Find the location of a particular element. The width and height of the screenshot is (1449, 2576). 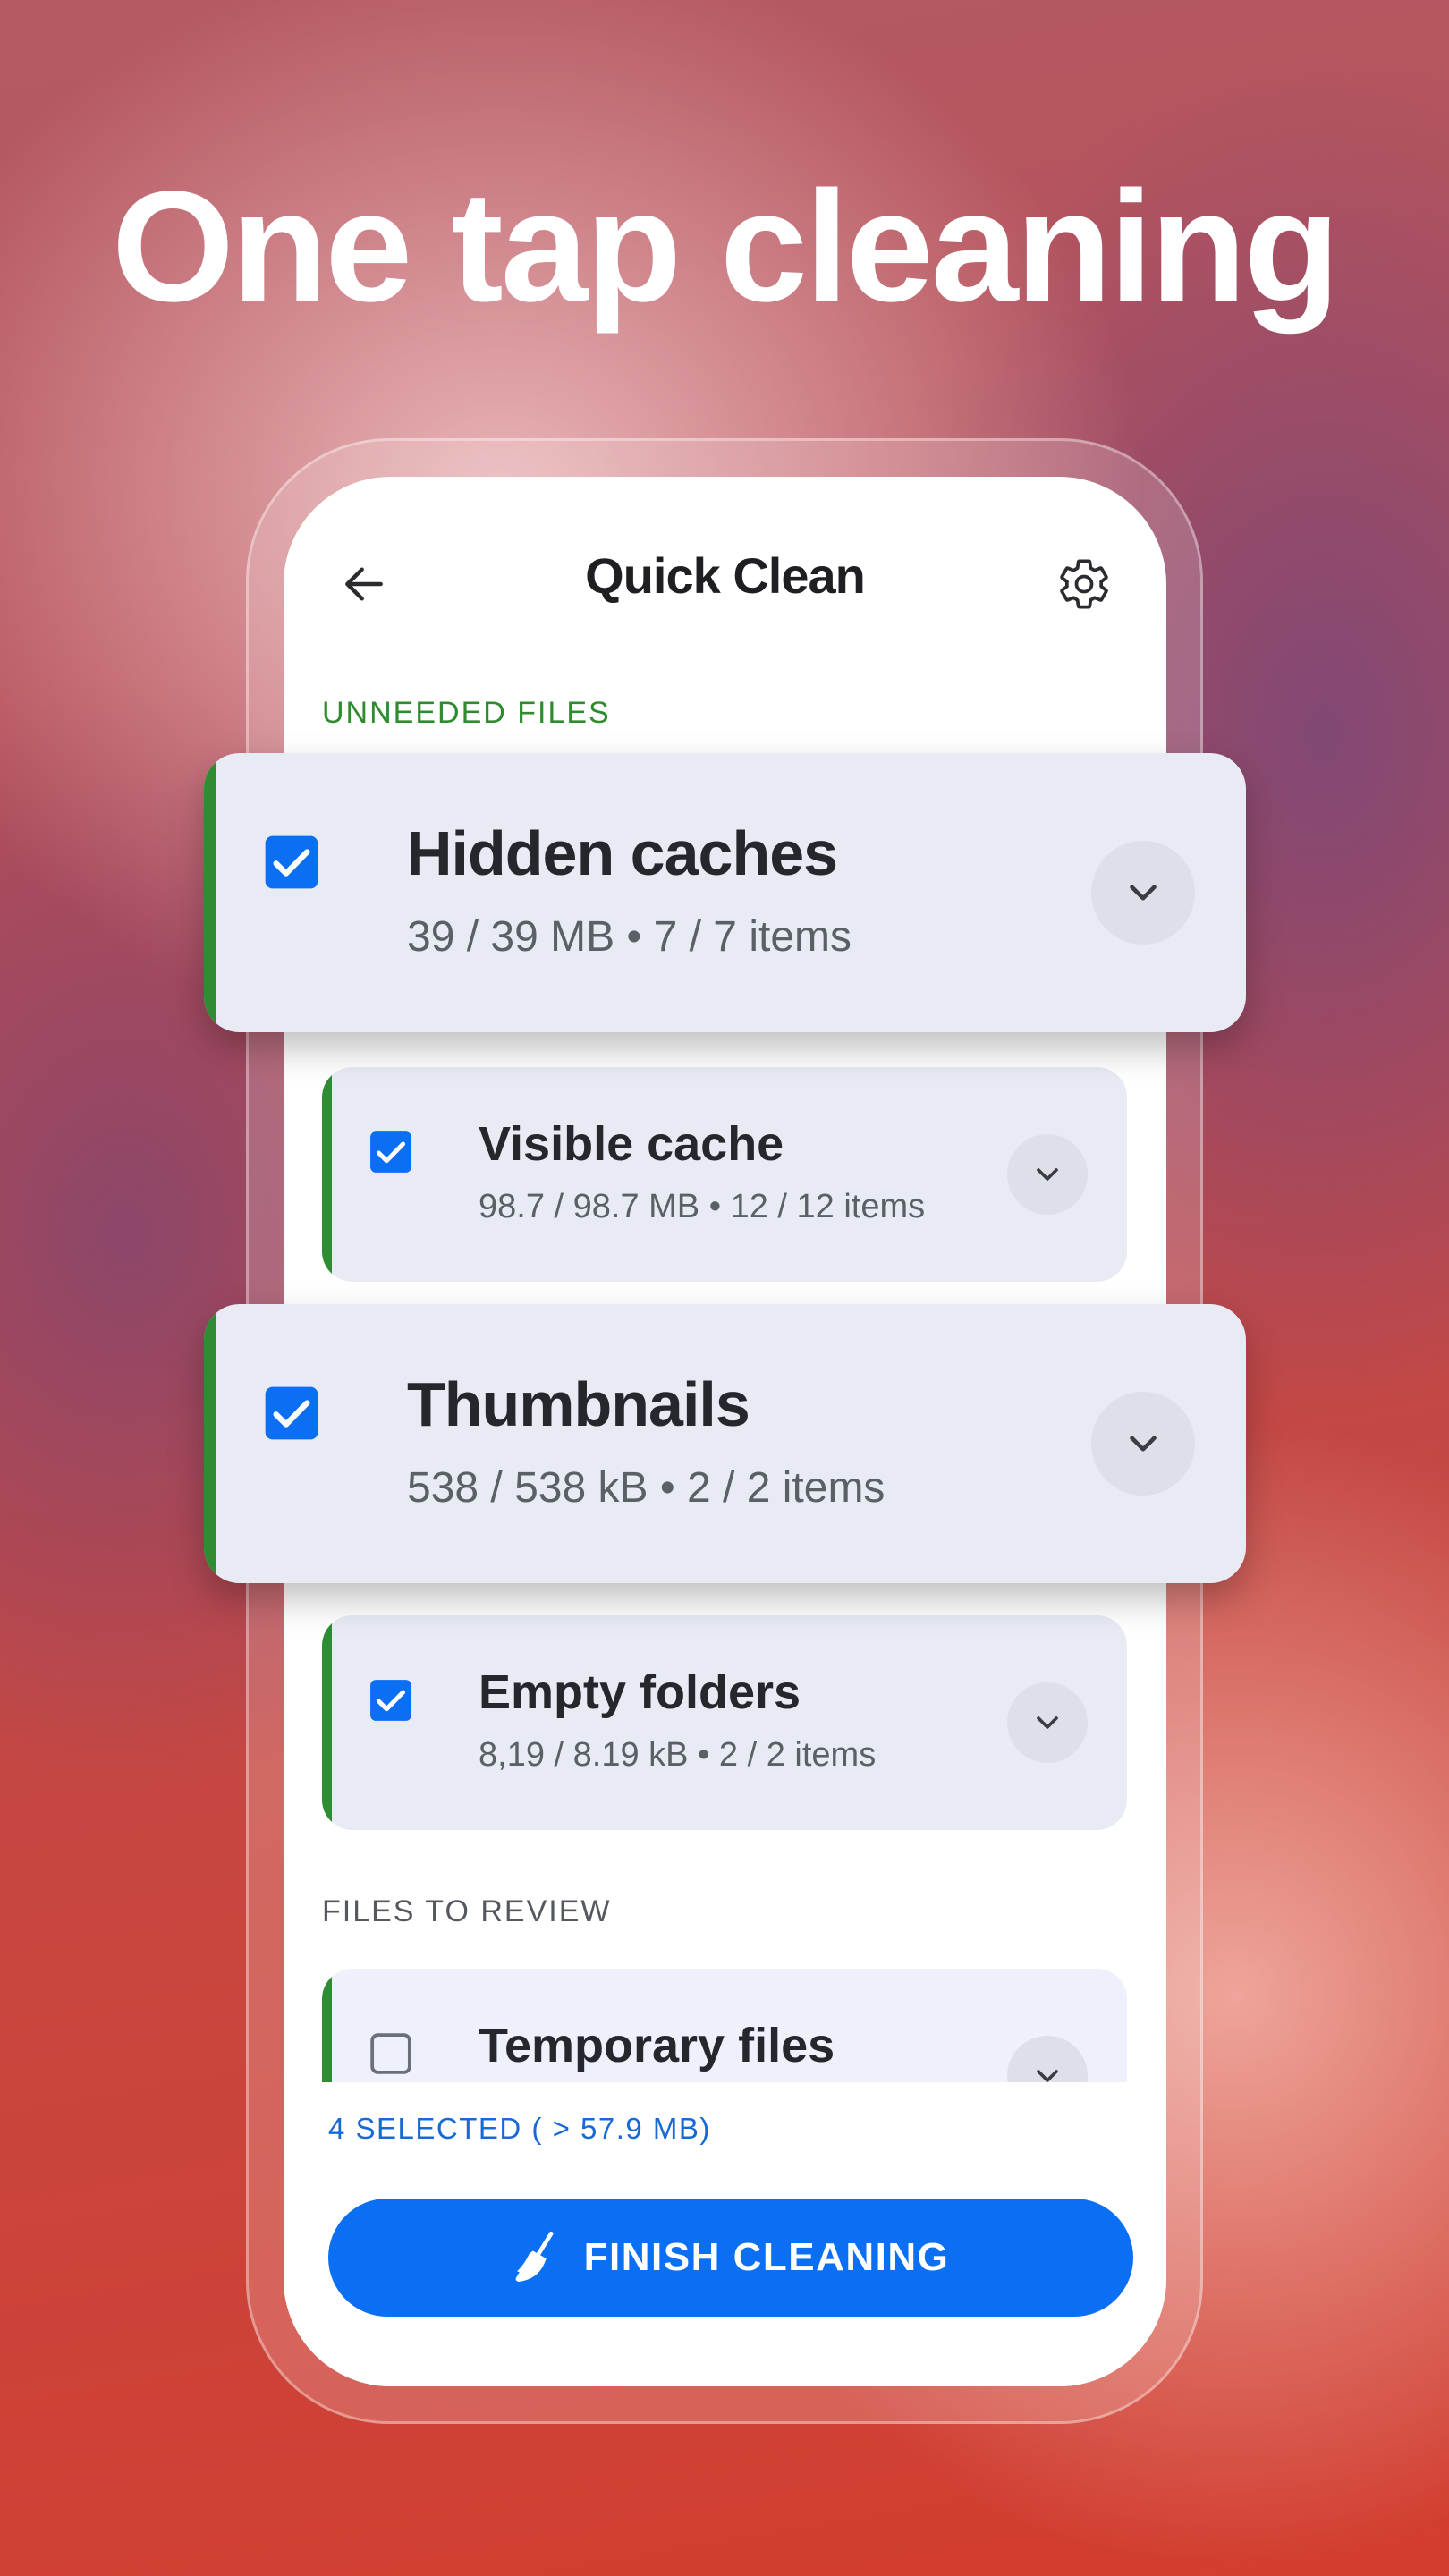

item-subtitle: 538 / 538 kB • 2 / 2 items is located at coordinates (646, 1488).